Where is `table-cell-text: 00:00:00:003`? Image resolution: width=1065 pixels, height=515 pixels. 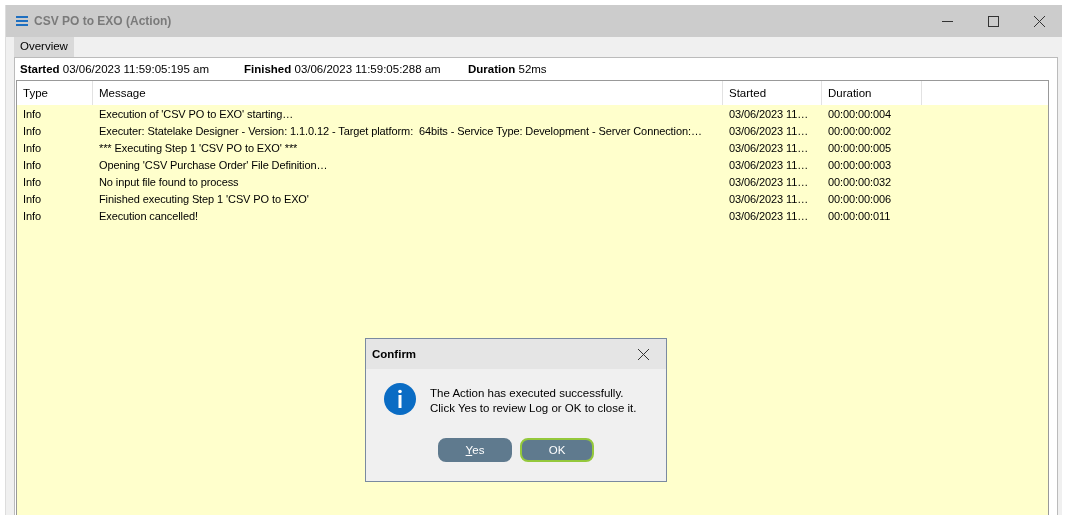 table-cell-text: 00:00:00:003 is located at coordinates (860, 164).